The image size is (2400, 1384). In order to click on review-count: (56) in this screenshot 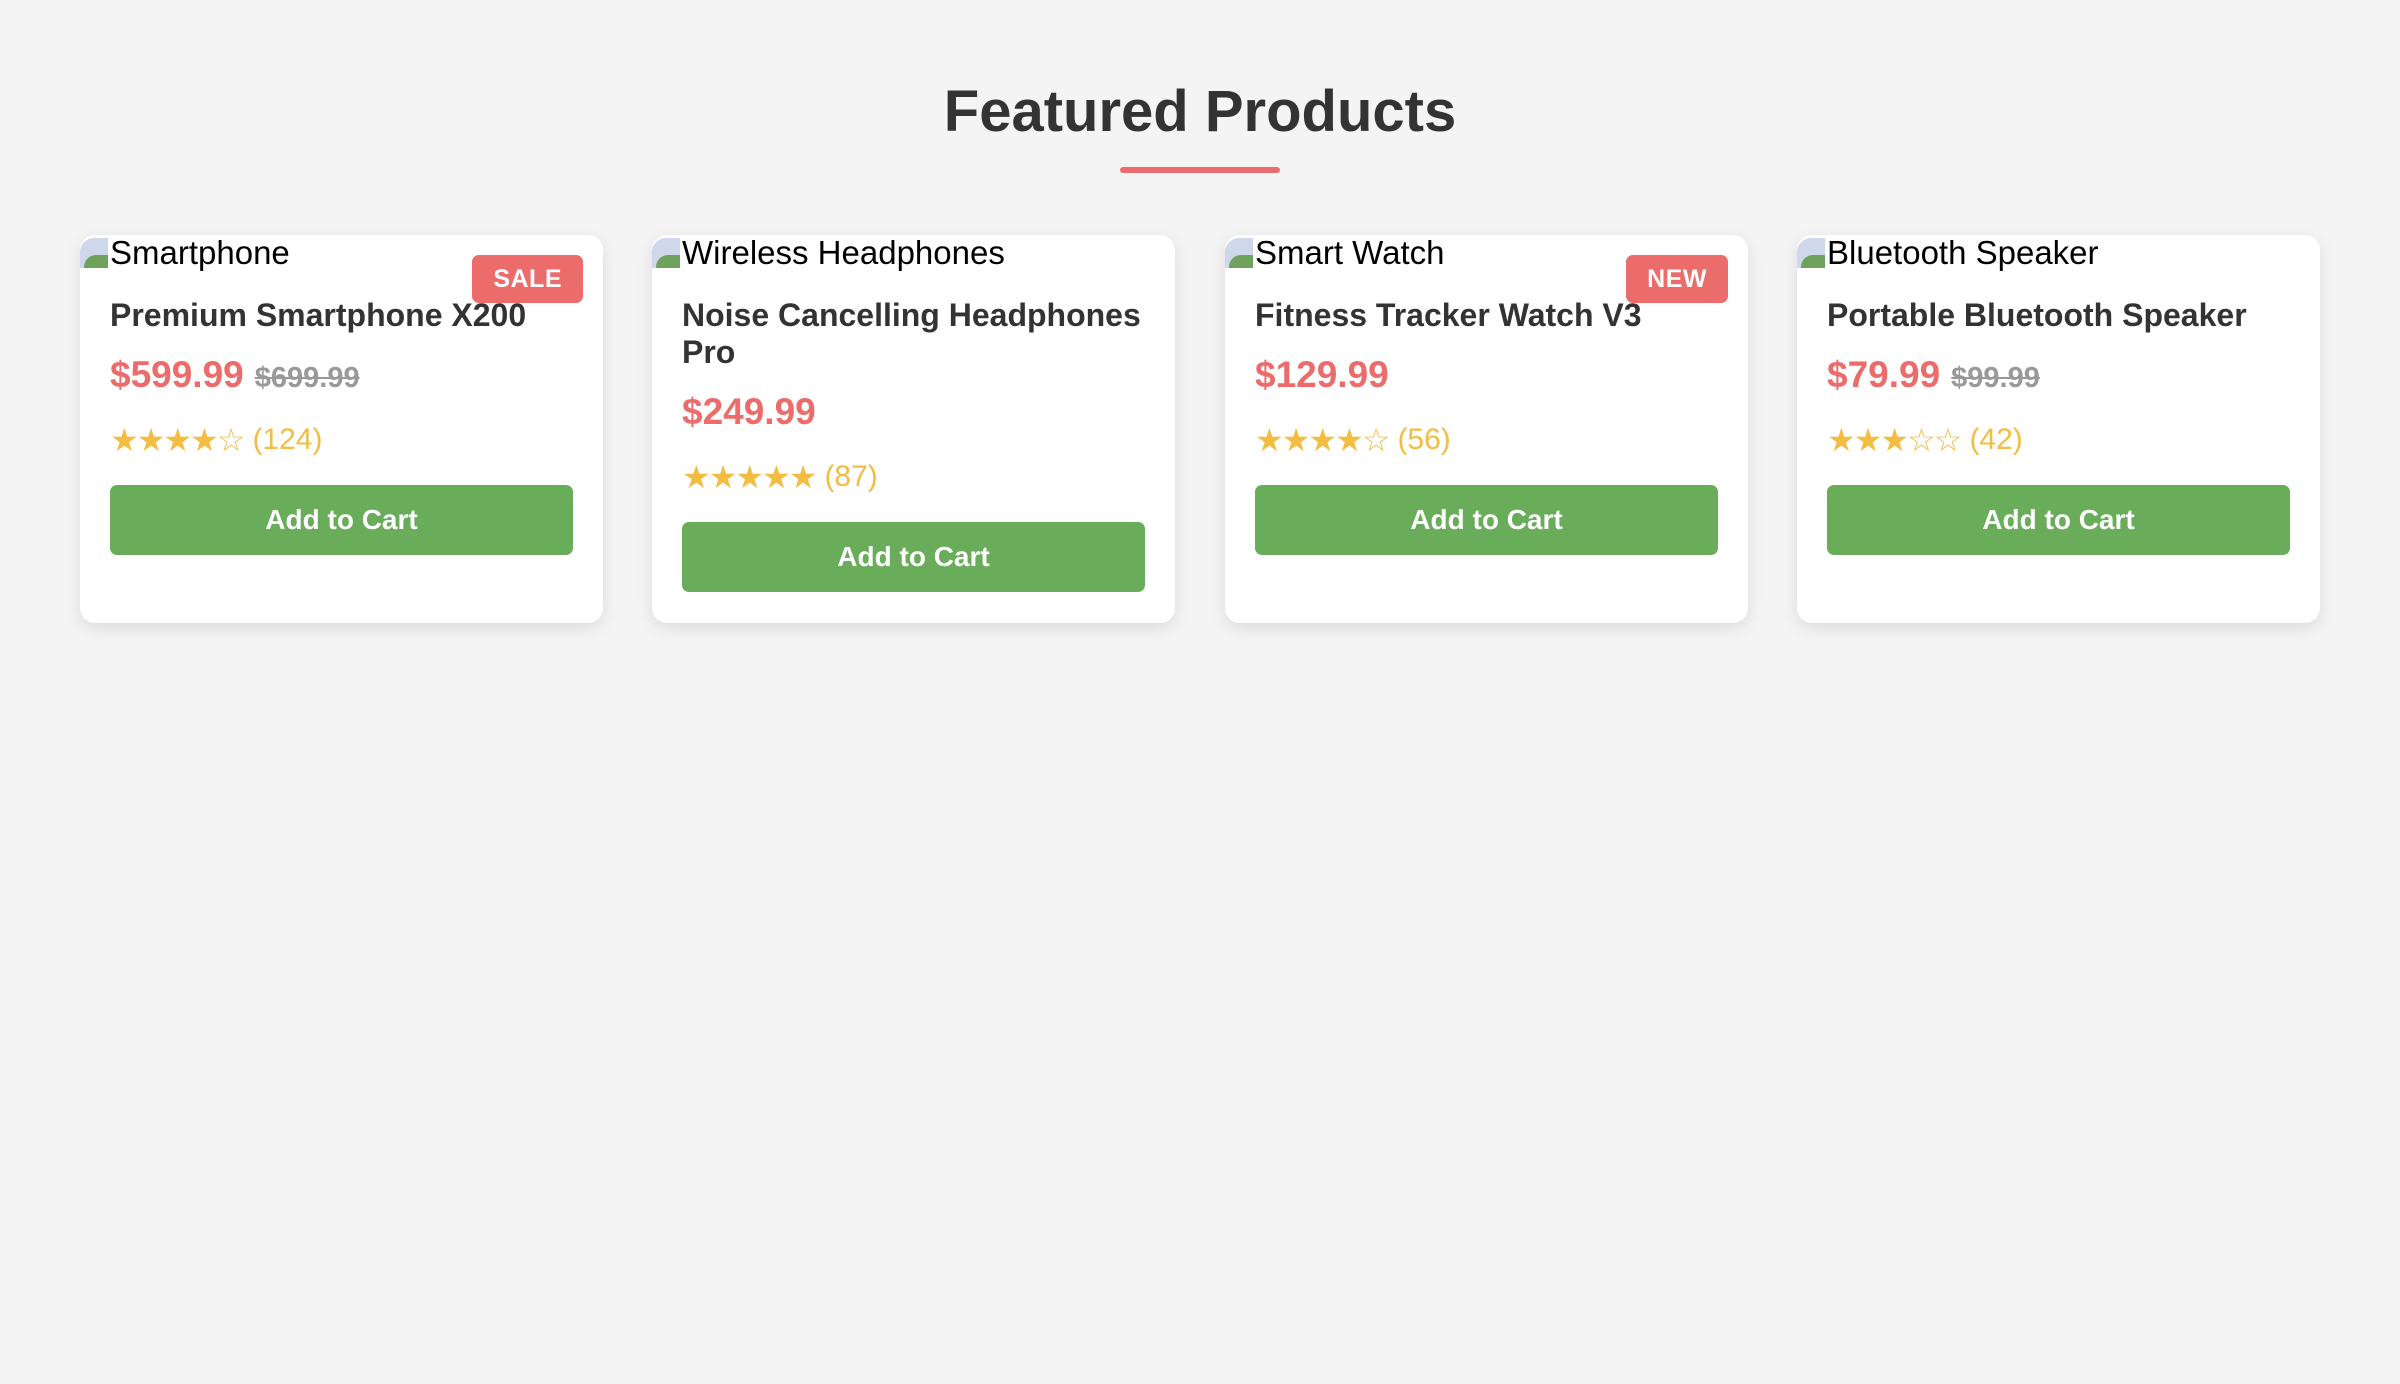, I will do `click(1424, 439)`.